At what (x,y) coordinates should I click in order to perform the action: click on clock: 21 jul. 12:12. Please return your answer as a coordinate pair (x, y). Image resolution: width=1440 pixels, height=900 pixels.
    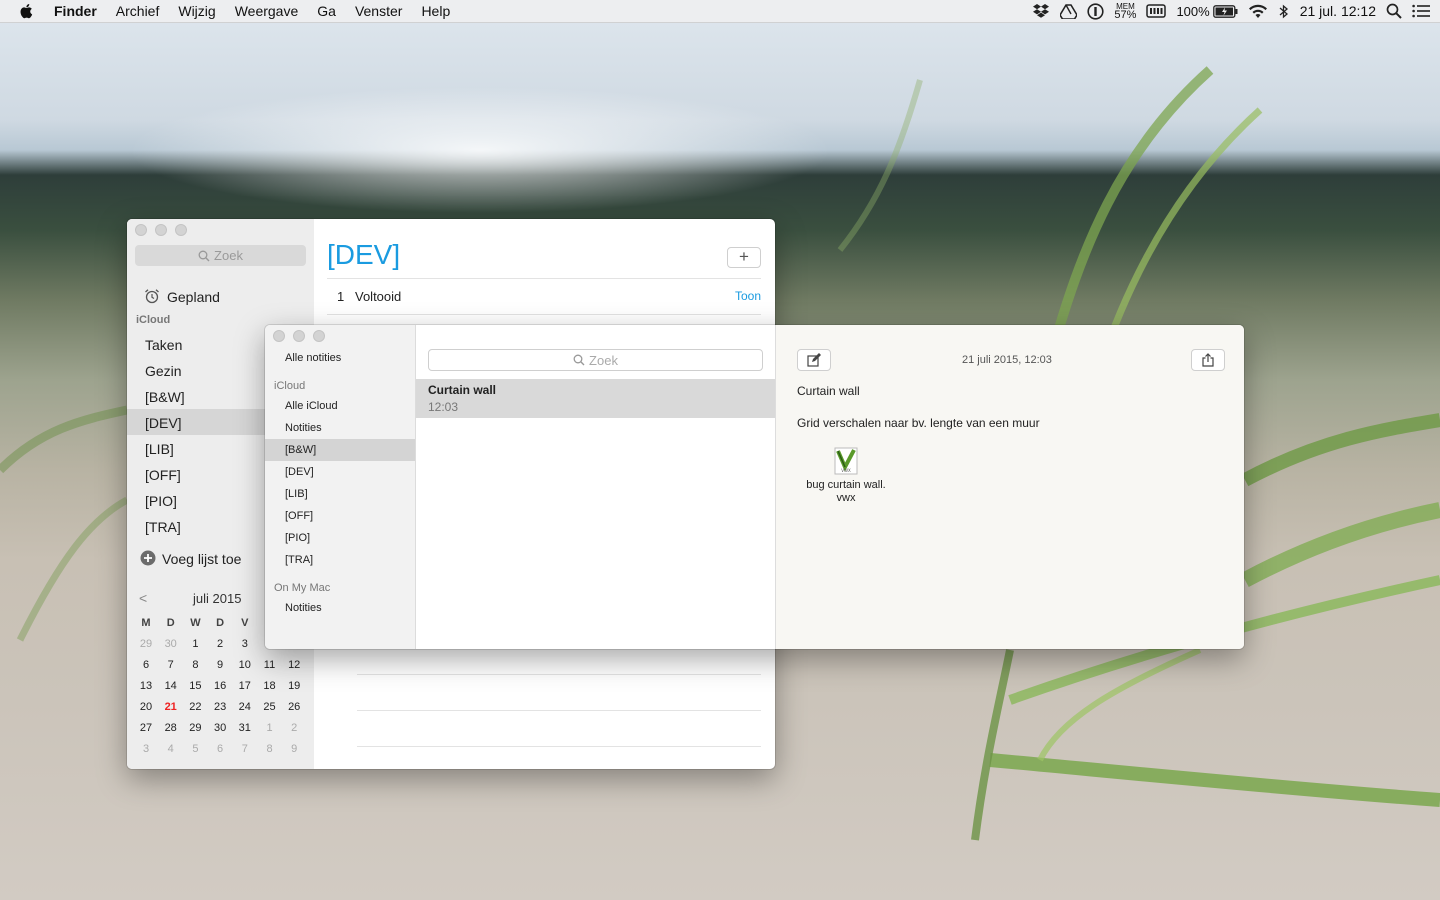
    Looking at the image, I should click on (1338, 11).